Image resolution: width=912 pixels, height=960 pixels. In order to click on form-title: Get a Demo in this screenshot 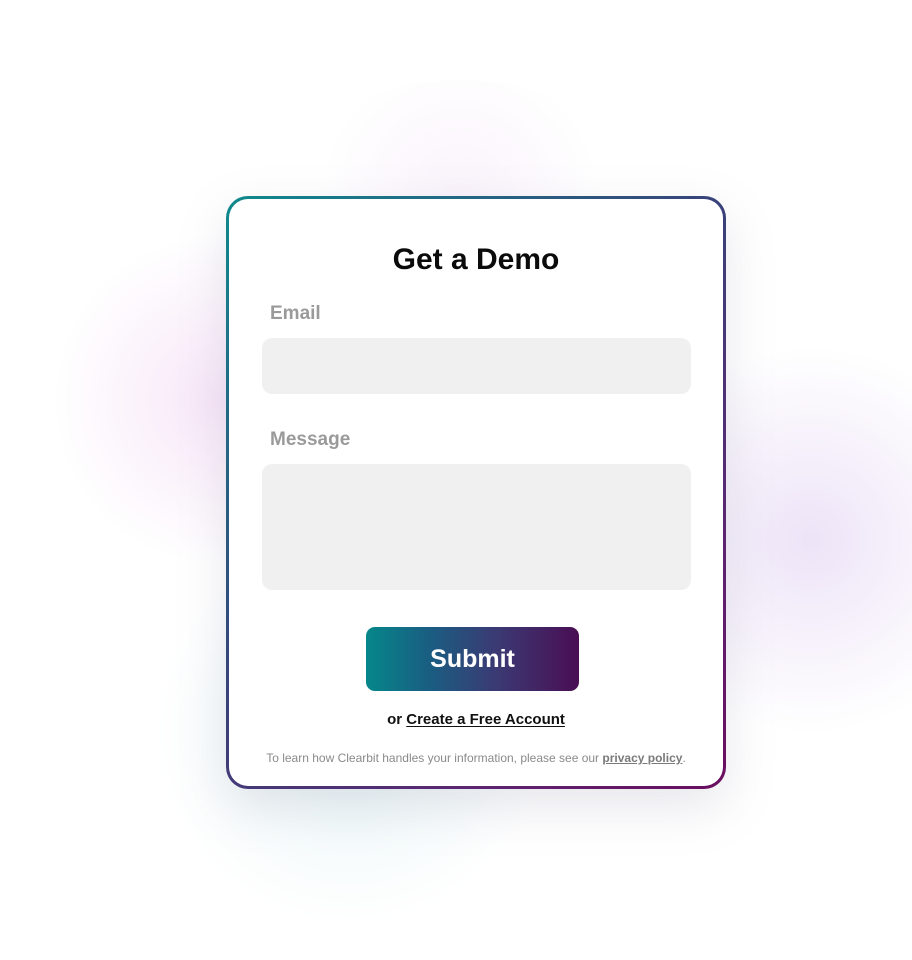, I will do `click(476, 259)`.